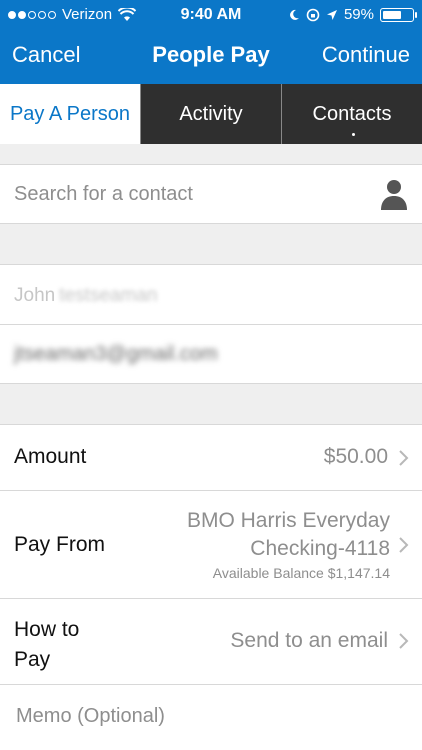 This screenshot has width=422, height=750. Describe the element at coordinates (320, 548) in the screenshot. I see `pay-from-account-line2: Checking-4118` at that location.